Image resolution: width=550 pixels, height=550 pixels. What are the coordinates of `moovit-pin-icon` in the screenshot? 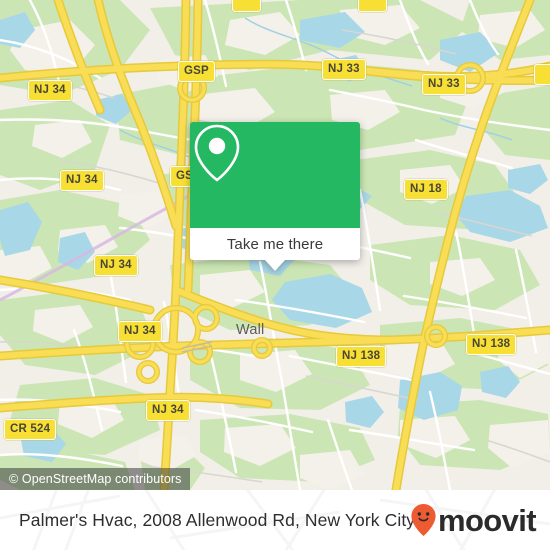 It's located at (423, 520).